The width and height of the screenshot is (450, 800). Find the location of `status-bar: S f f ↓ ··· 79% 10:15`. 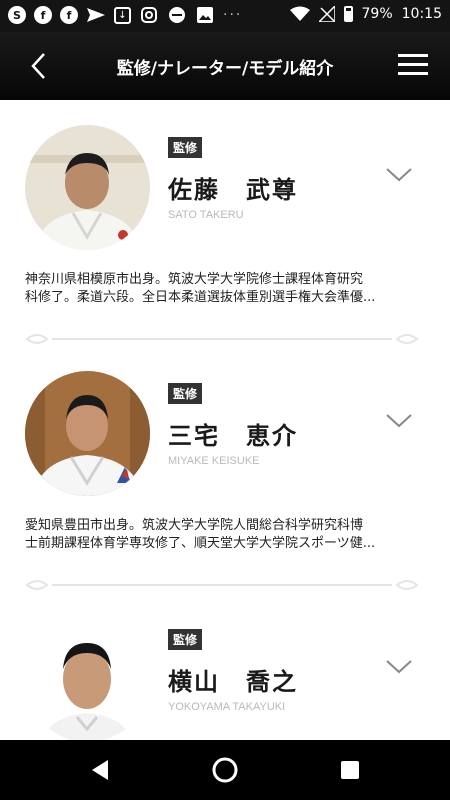

status-bar: S f f ↓ ··· 79% 10:15 is located at coordinates (225, 16).